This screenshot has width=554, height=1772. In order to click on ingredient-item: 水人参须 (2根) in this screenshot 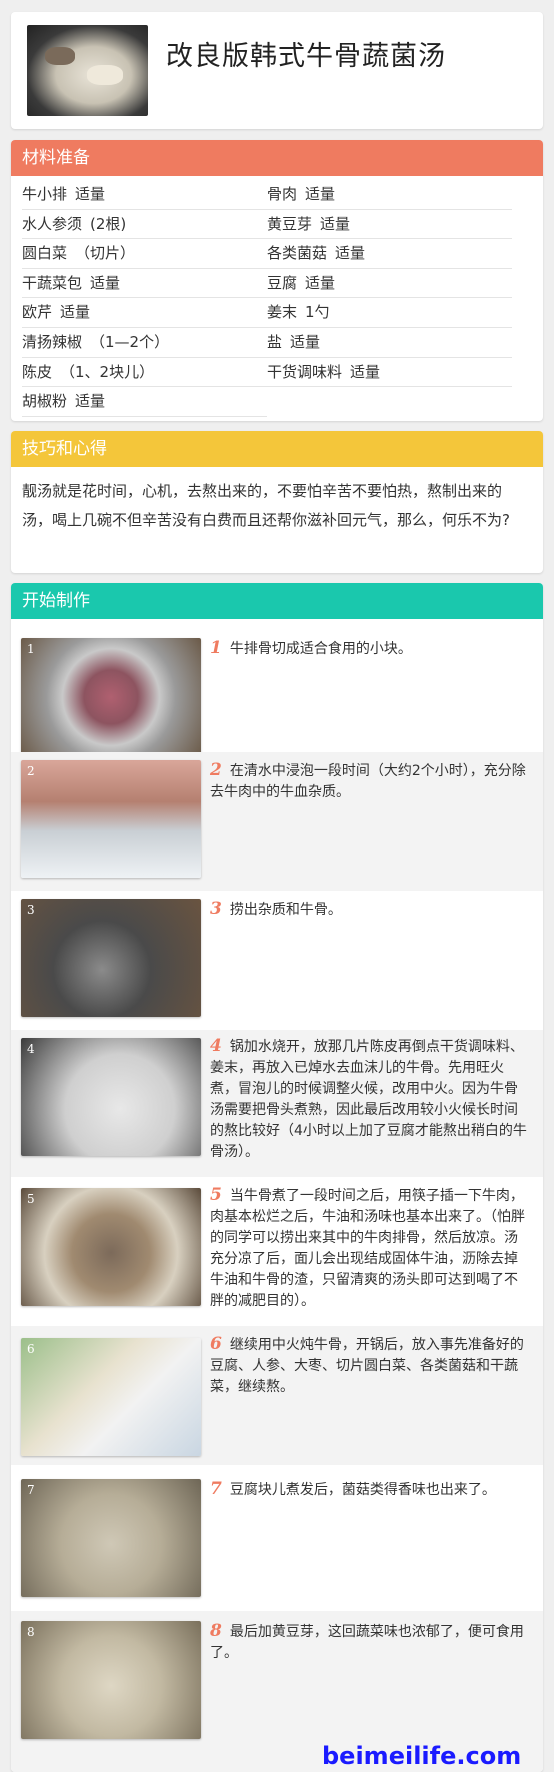, I will do `click(144, 225)`.